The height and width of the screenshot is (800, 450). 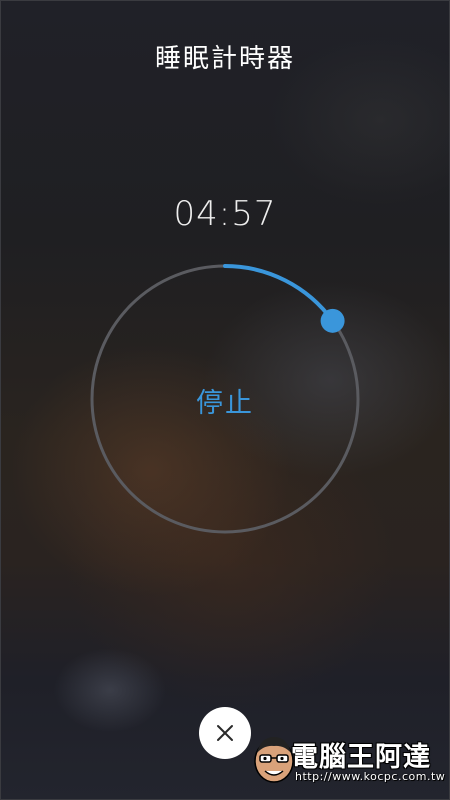 What do you see at coordinates (279, 293) in the screenshot?
I see `dial-progress-arc` at bounding box center [279, 293].